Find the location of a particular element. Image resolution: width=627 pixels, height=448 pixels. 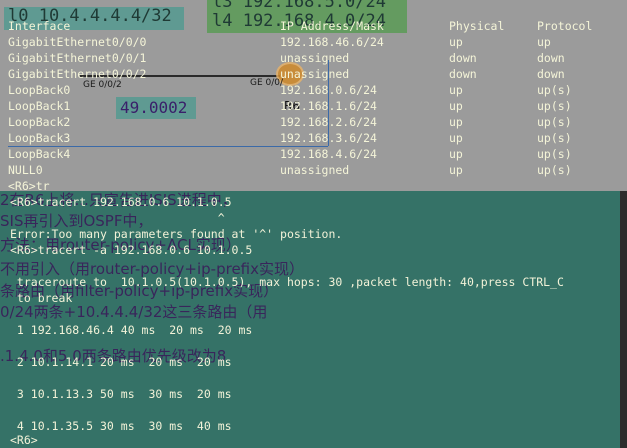

terminal-line: <R6>tracert 192.168.0.6 10.1.0.5 is located at coordinates (121, 202).